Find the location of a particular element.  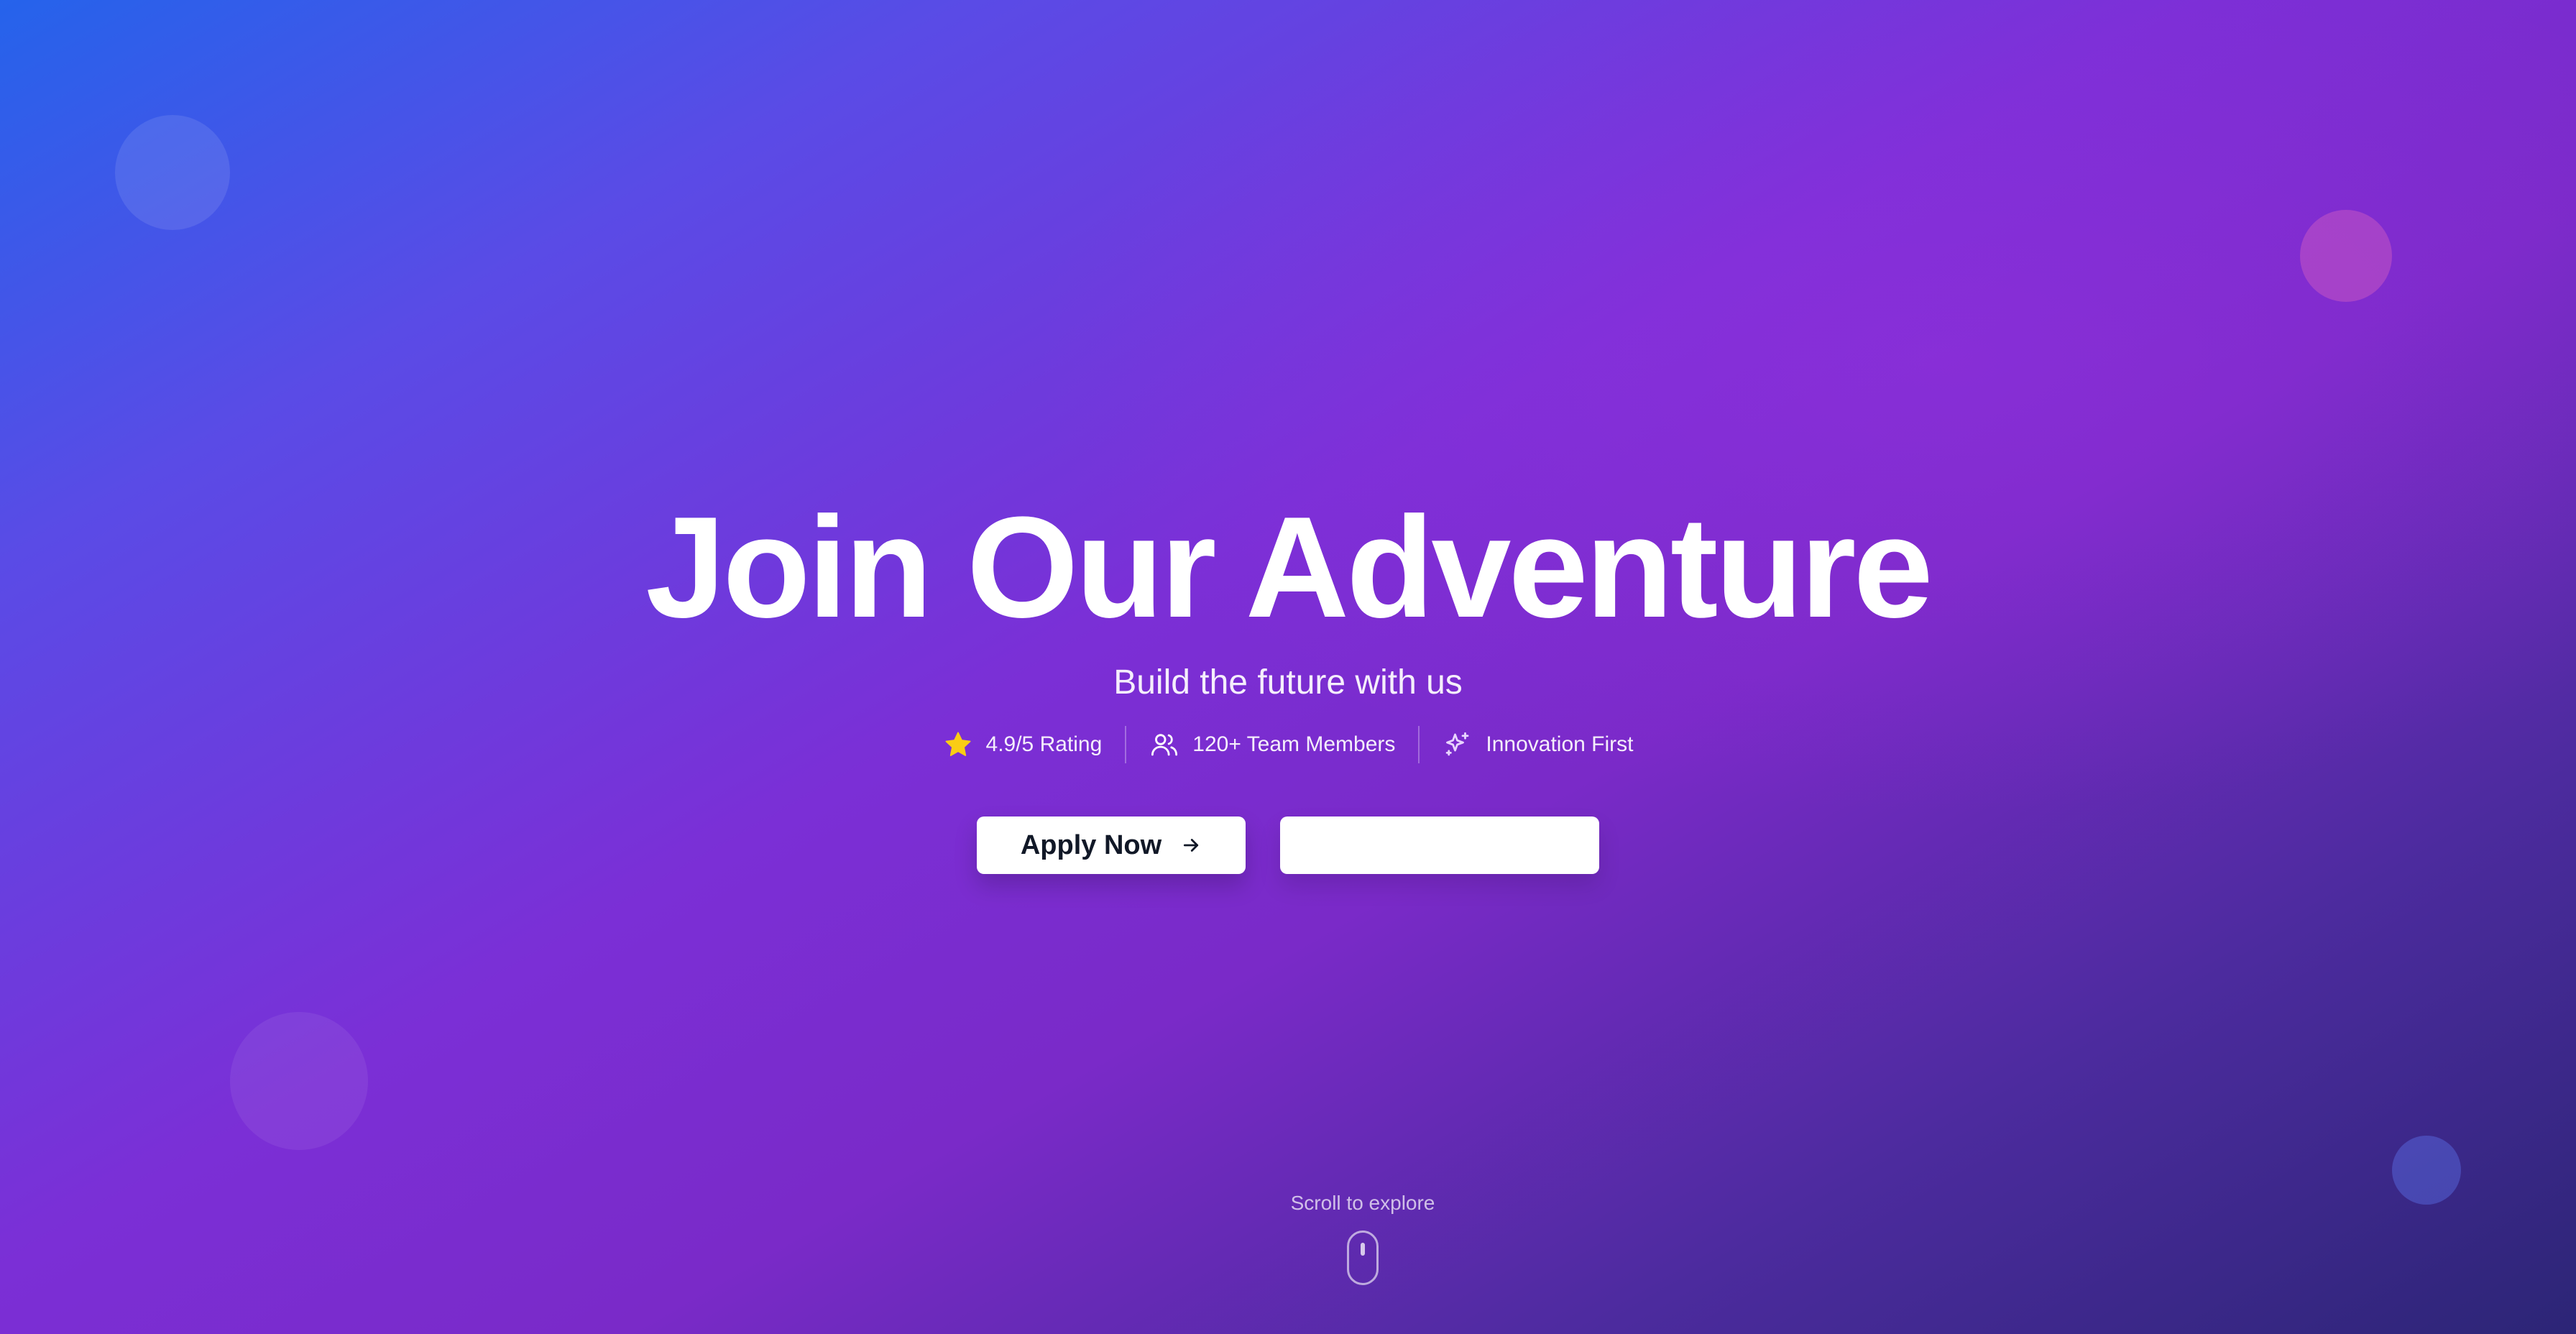

hero-subtitle: Build the future with us is located at coordinates (1288, 682).